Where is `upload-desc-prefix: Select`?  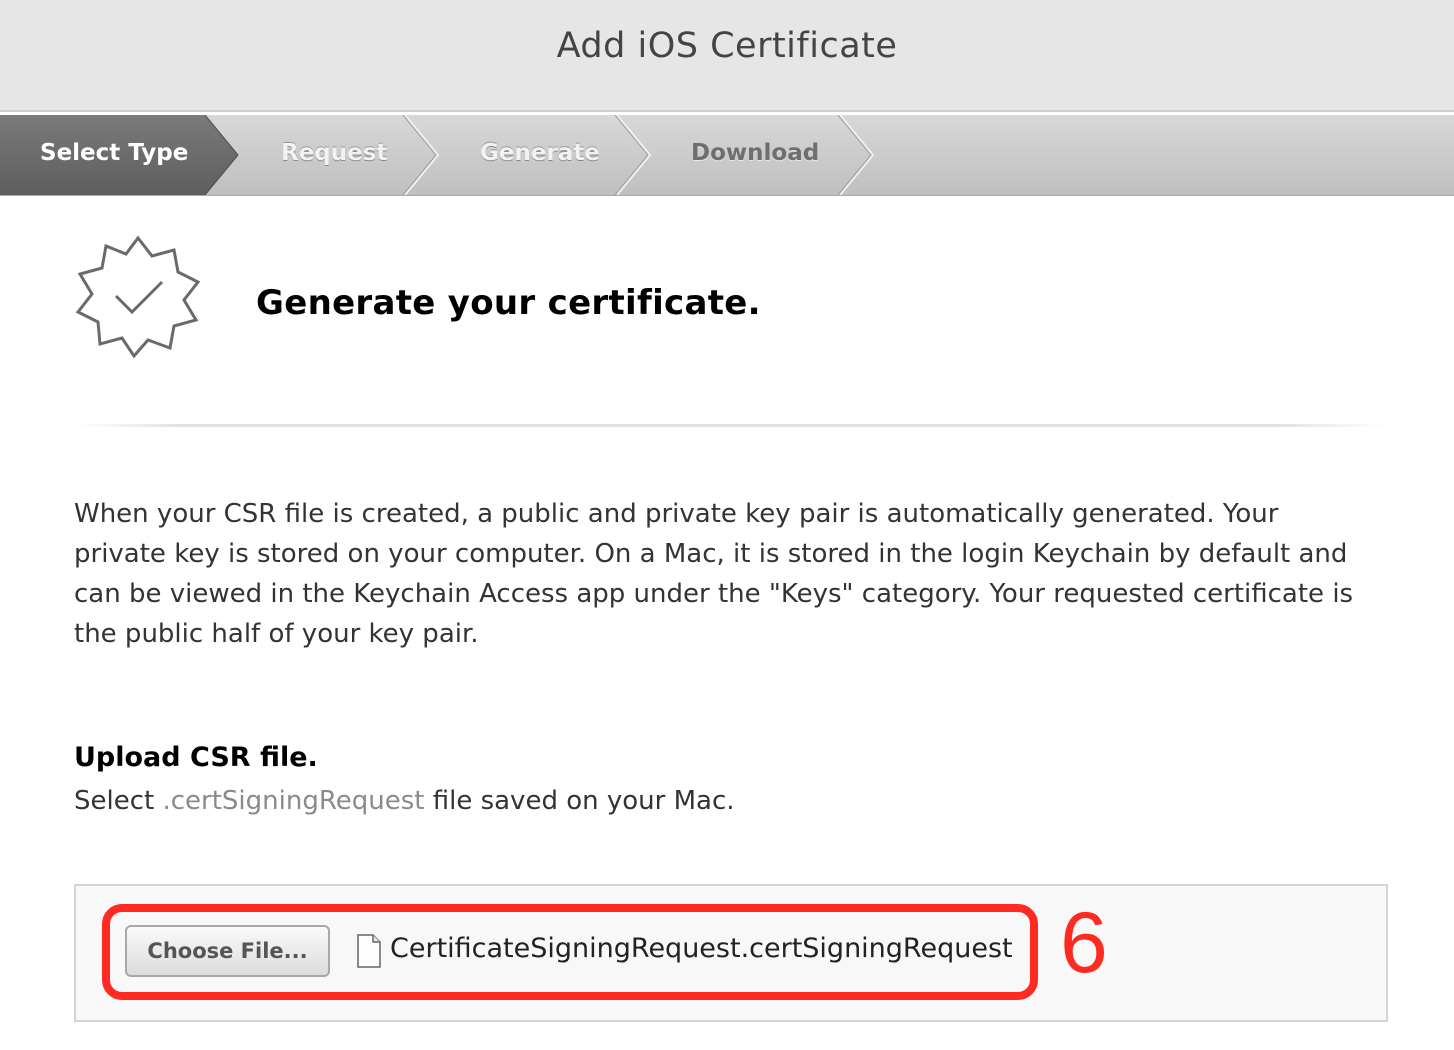 upload-desc-prefix: Select is located at coordinates (114, 801).